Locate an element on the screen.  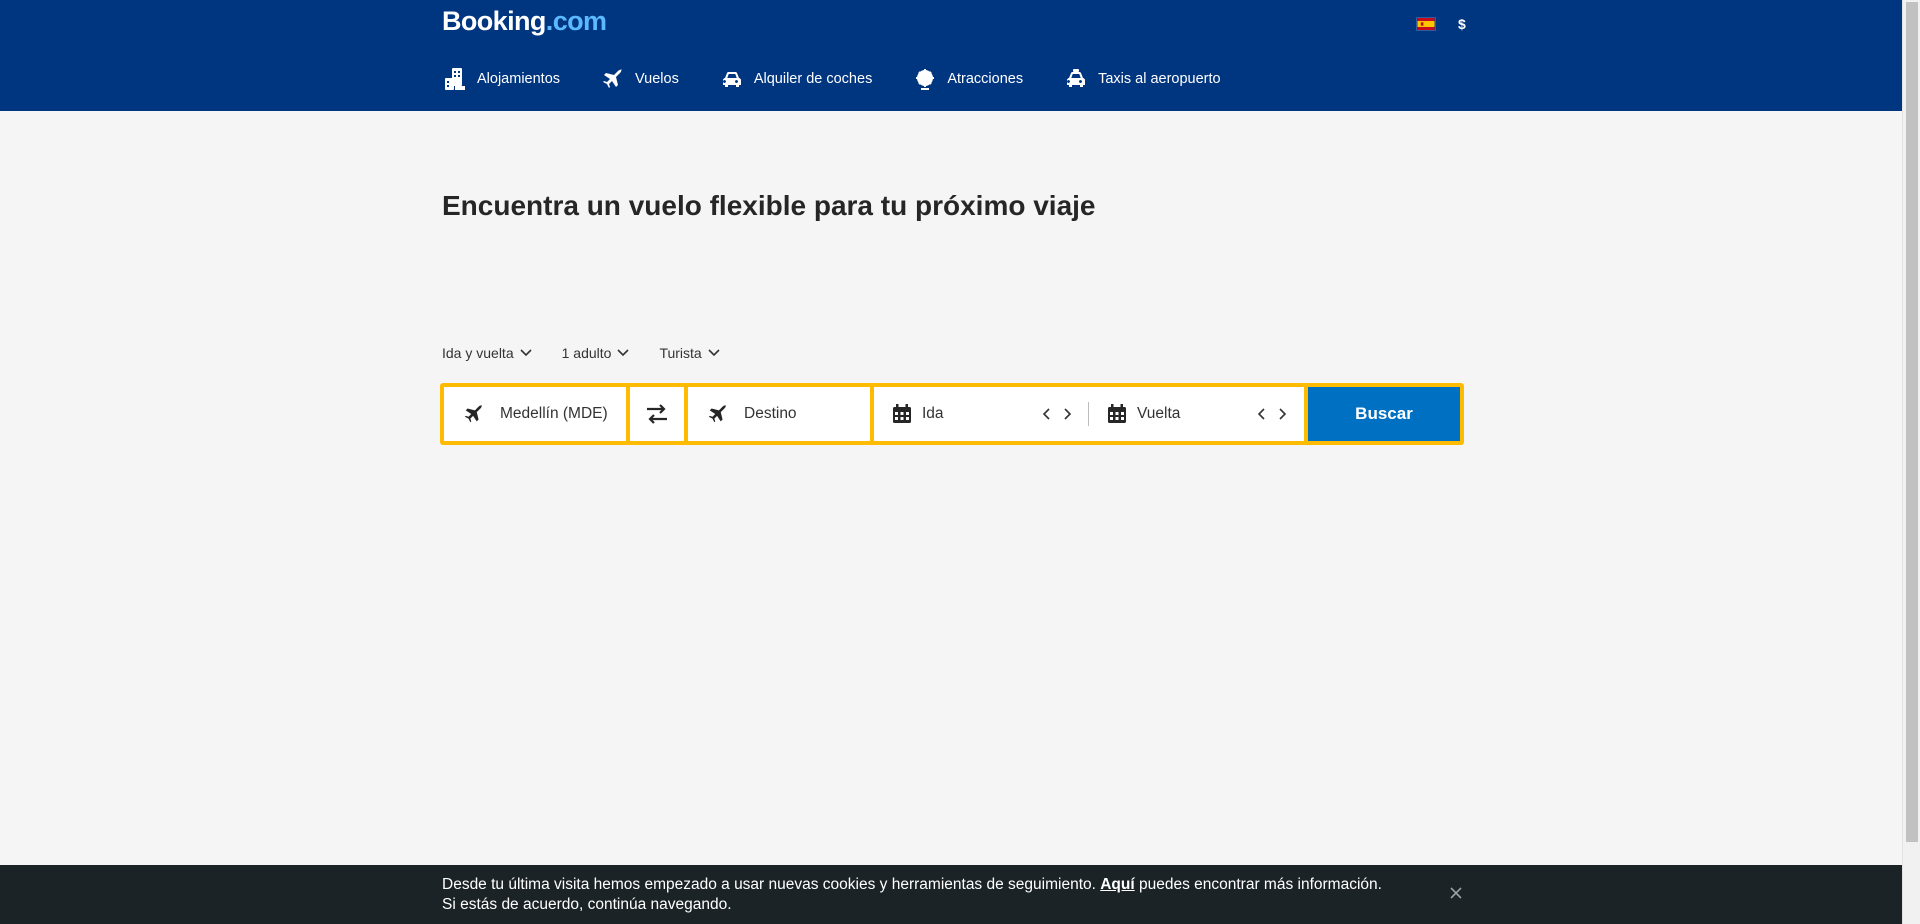
depart-date-field: Ida is located at coordinates (981, 414).